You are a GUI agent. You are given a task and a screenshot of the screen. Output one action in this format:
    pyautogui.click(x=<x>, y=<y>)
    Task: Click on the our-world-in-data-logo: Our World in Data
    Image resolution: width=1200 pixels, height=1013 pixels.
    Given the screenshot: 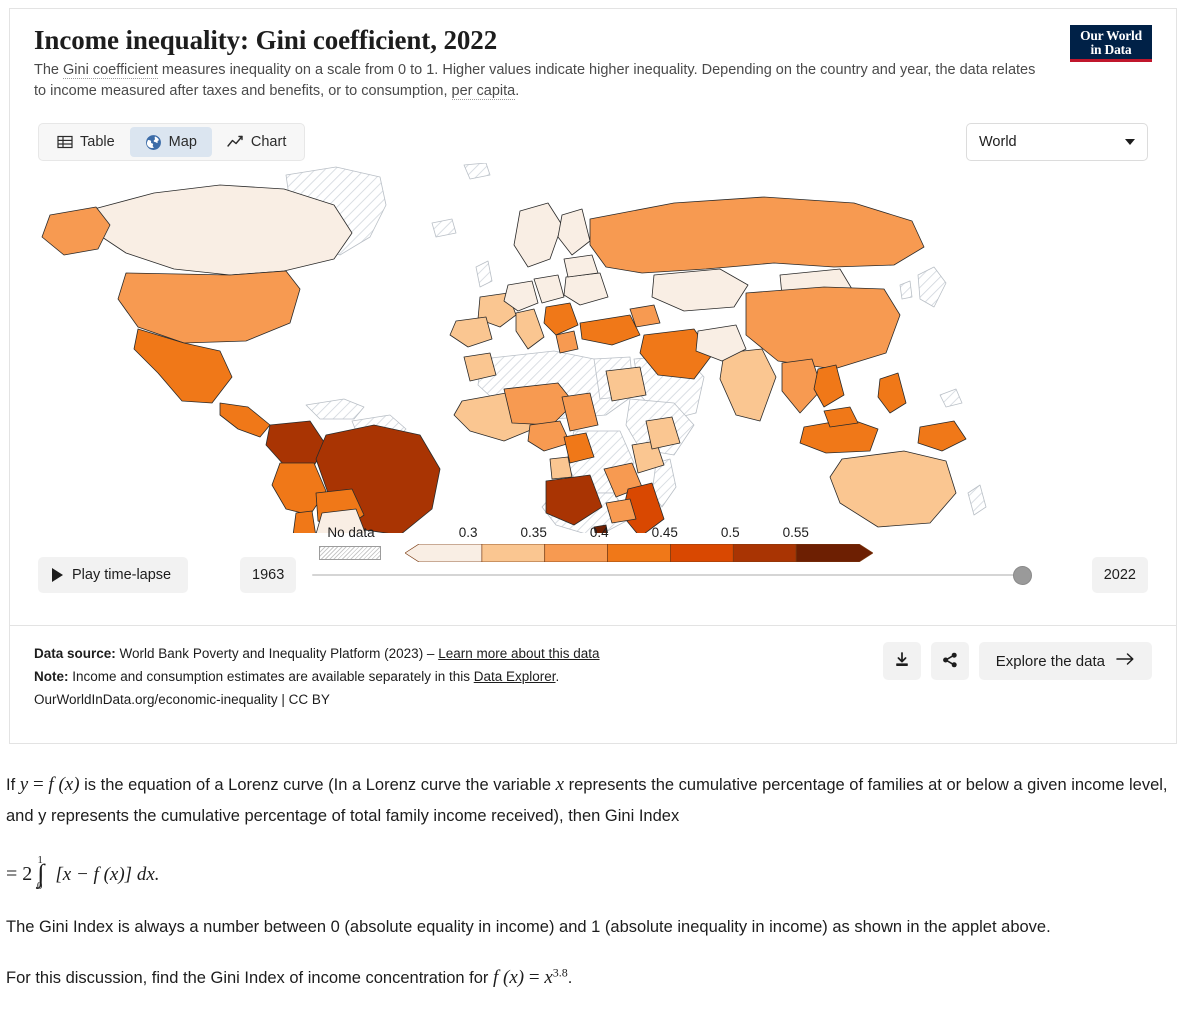 What is the action you would take?
    pyautogui.click(x=1111, y=43)
    